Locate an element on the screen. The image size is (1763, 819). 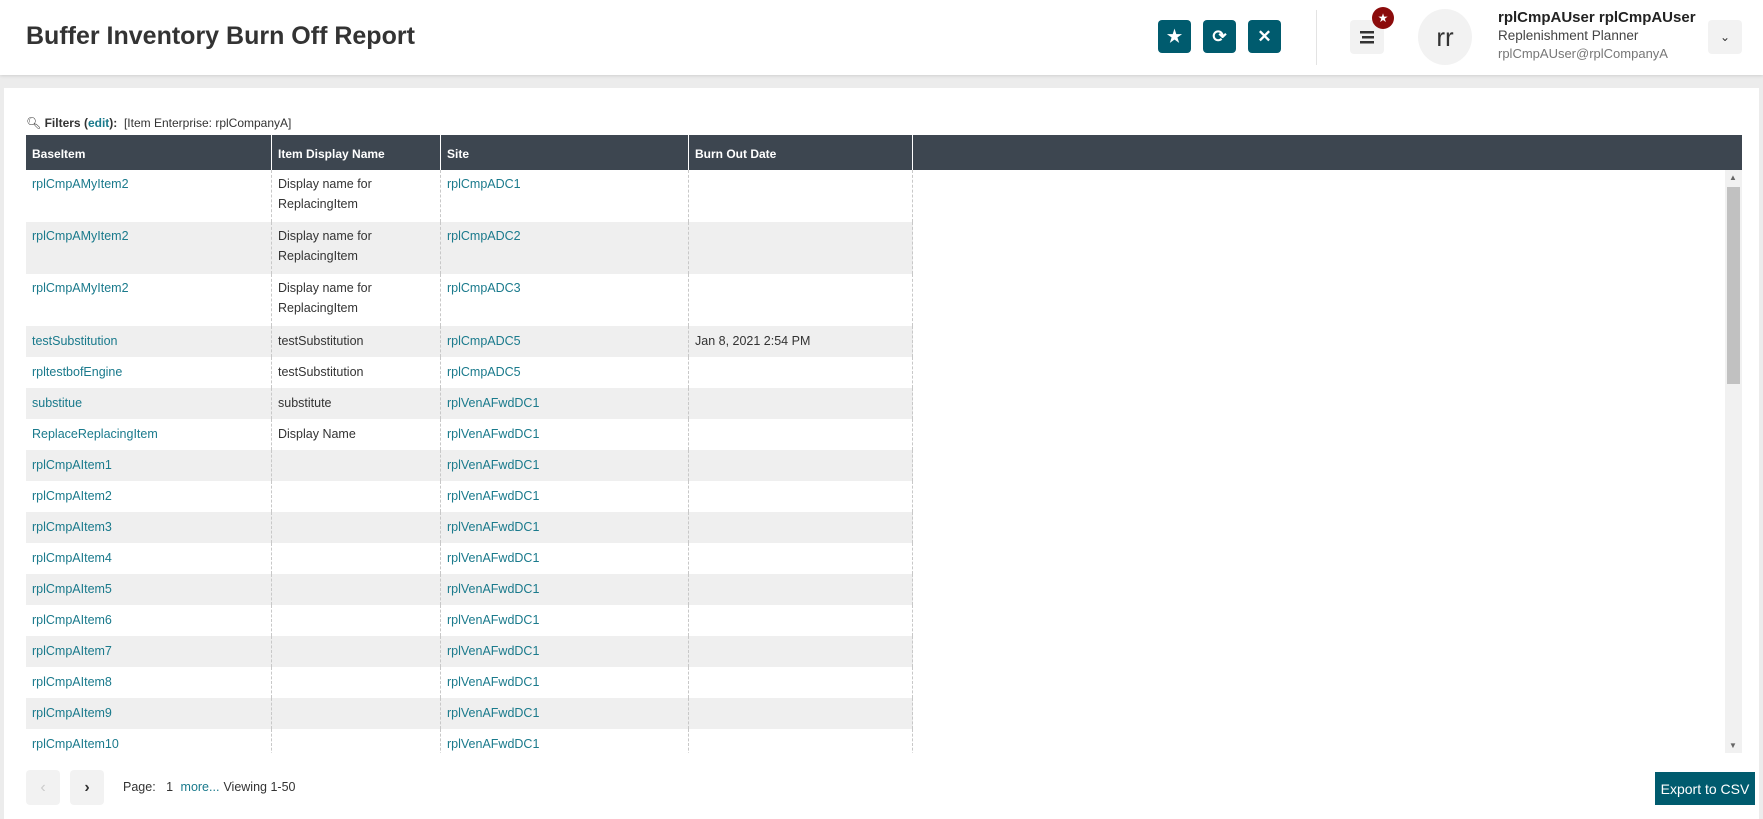
favorites-badge: ★ is located at coordinates (1383, 18).